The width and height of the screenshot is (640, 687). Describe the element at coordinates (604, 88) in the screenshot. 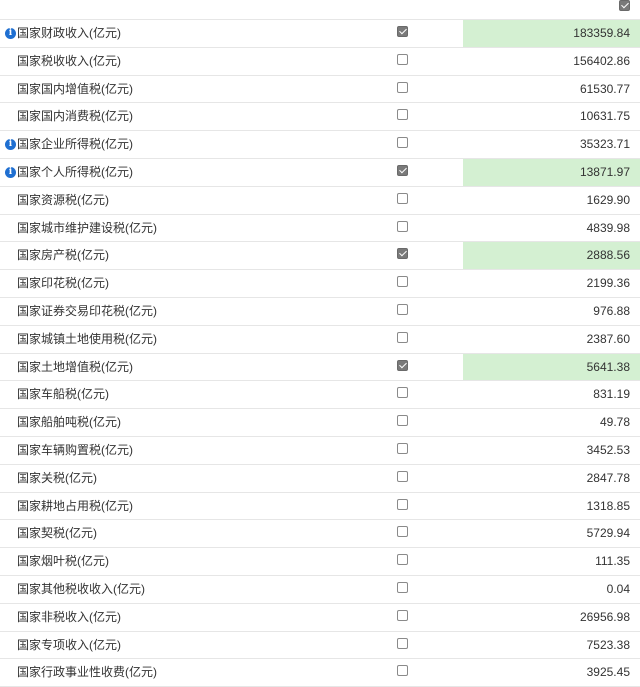

I see `indicator-value: 61530.77` at that location.